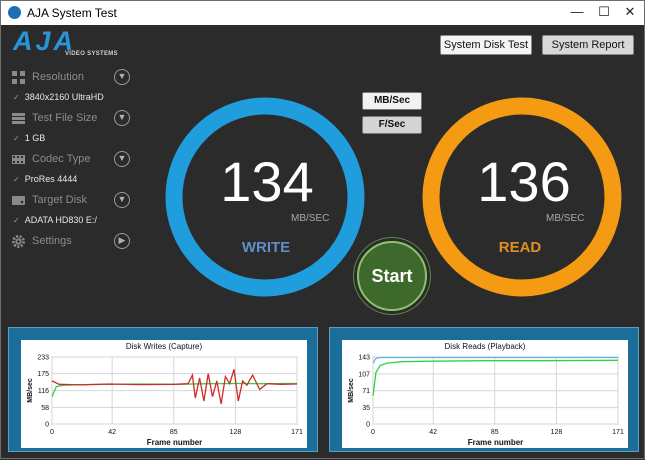  I want to click on target-disk-label: Target Disk, so click(60, 200).